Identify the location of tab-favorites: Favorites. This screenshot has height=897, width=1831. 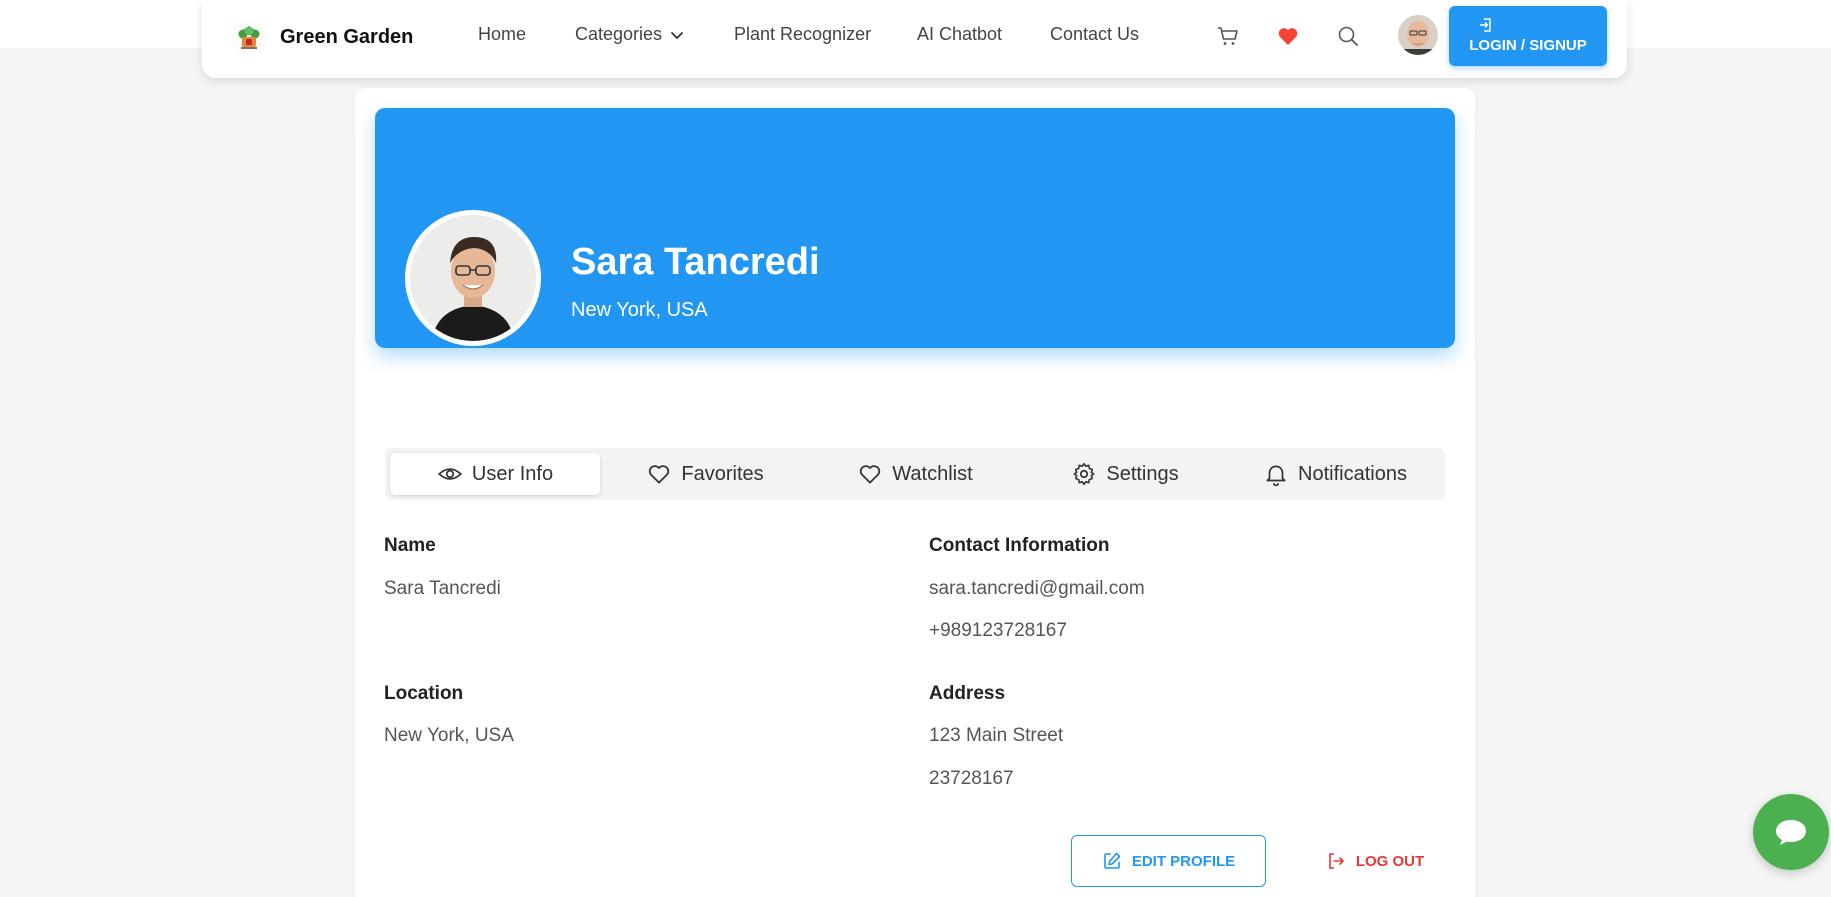
(705, 474).